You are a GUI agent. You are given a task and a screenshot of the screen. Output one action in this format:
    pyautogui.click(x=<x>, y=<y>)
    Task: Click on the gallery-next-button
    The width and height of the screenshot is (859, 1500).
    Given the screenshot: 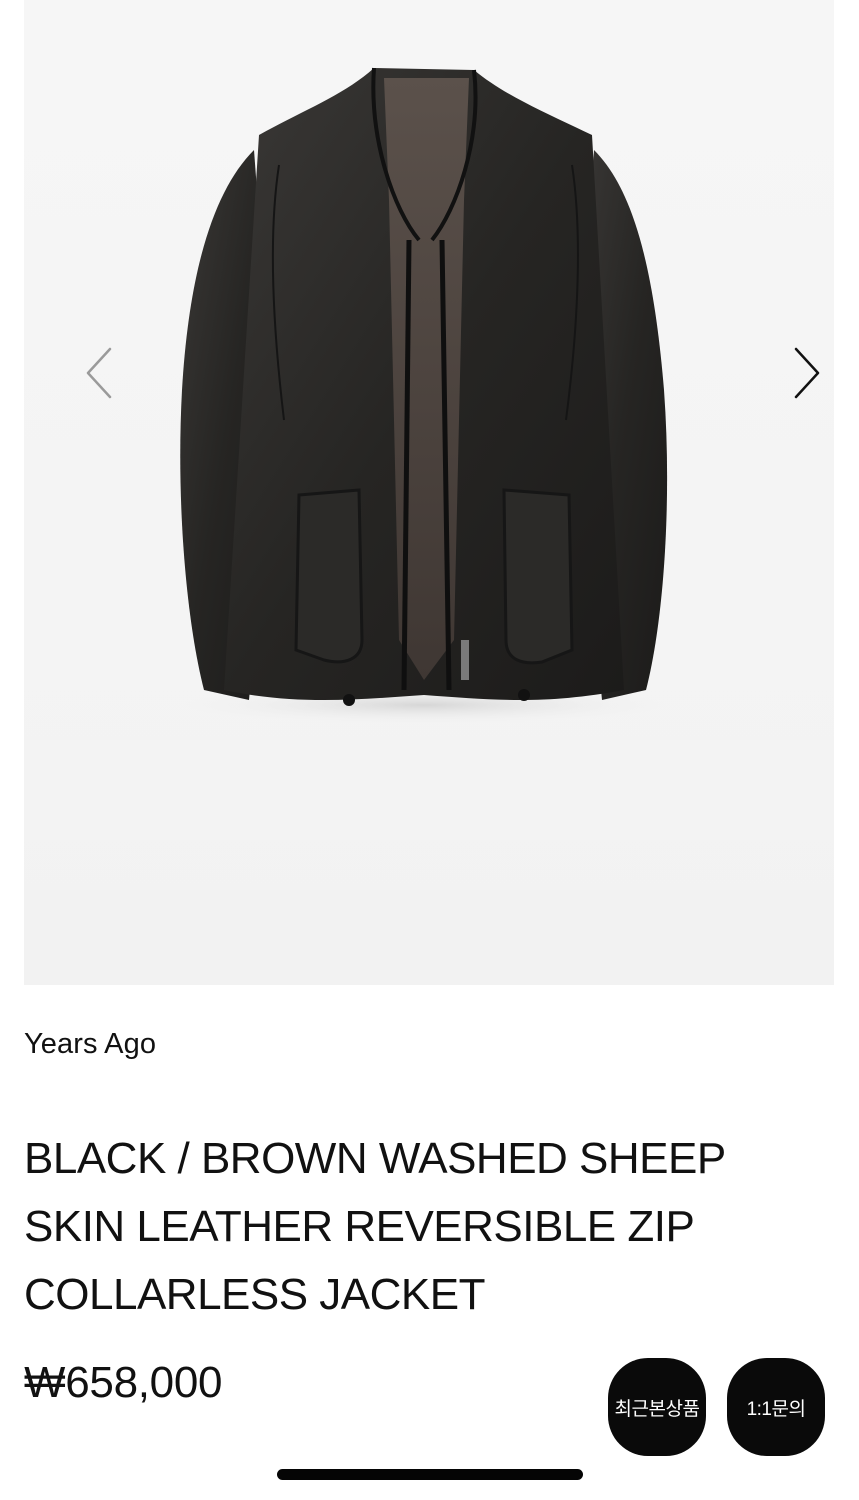 What is the action you would take?
    pyautogui.click(x=807, y=373)
    